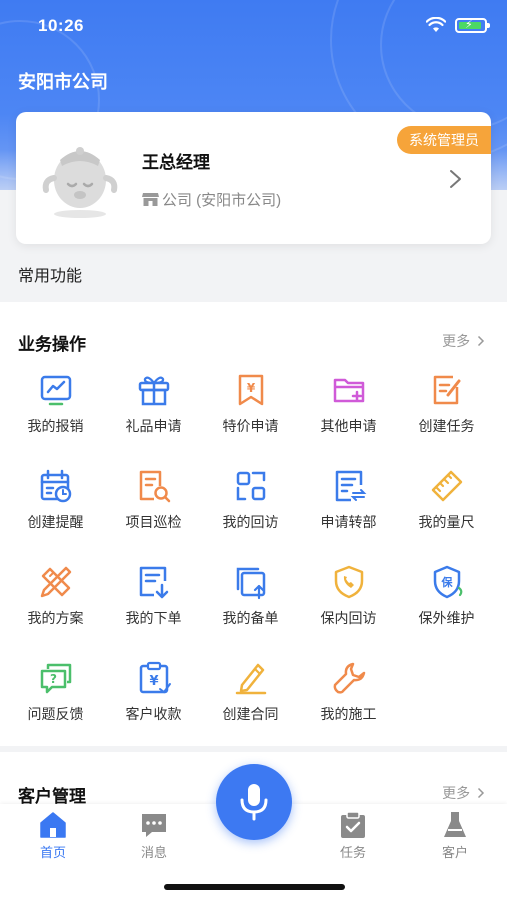  I want to click on grid-item-create-reminder: 创建提醒, so click(55, 503).